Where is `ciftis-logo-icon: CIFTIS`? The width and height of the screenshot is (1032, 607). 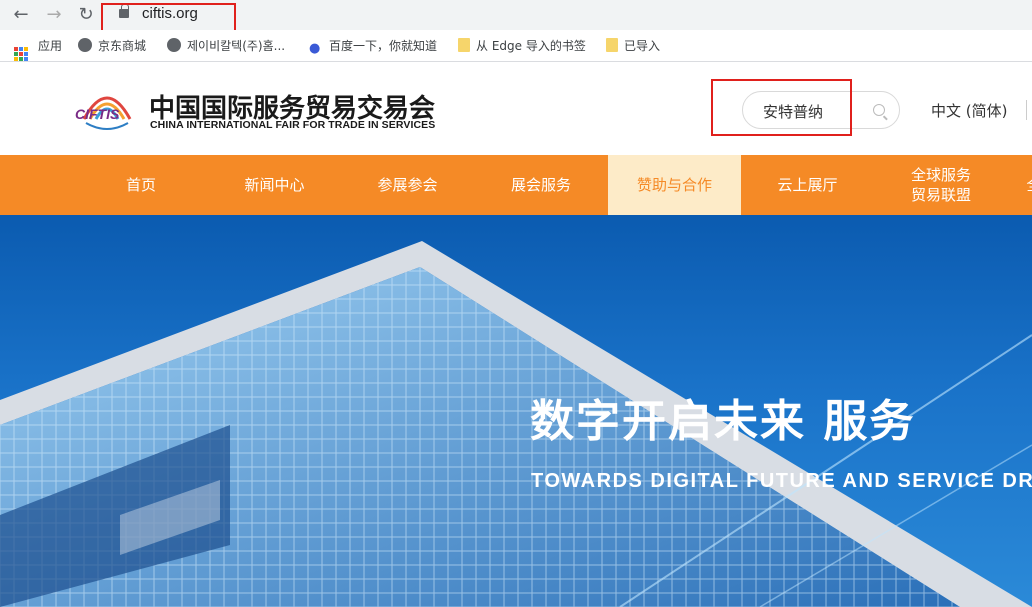
ciftis-logo-icon: CIFTIS is located at coordinates (107, 110).